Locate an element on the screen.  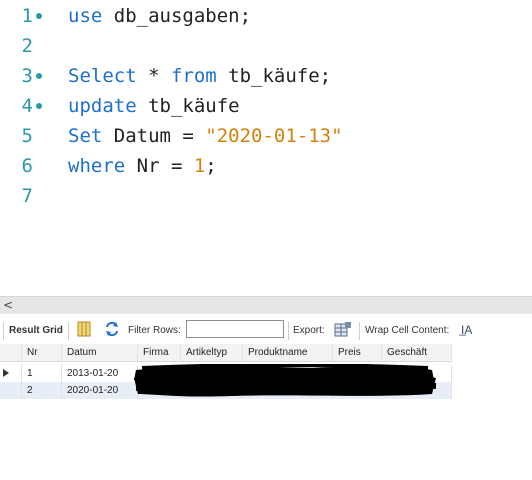
line-number: 1 is located at coordinates (27, 16).